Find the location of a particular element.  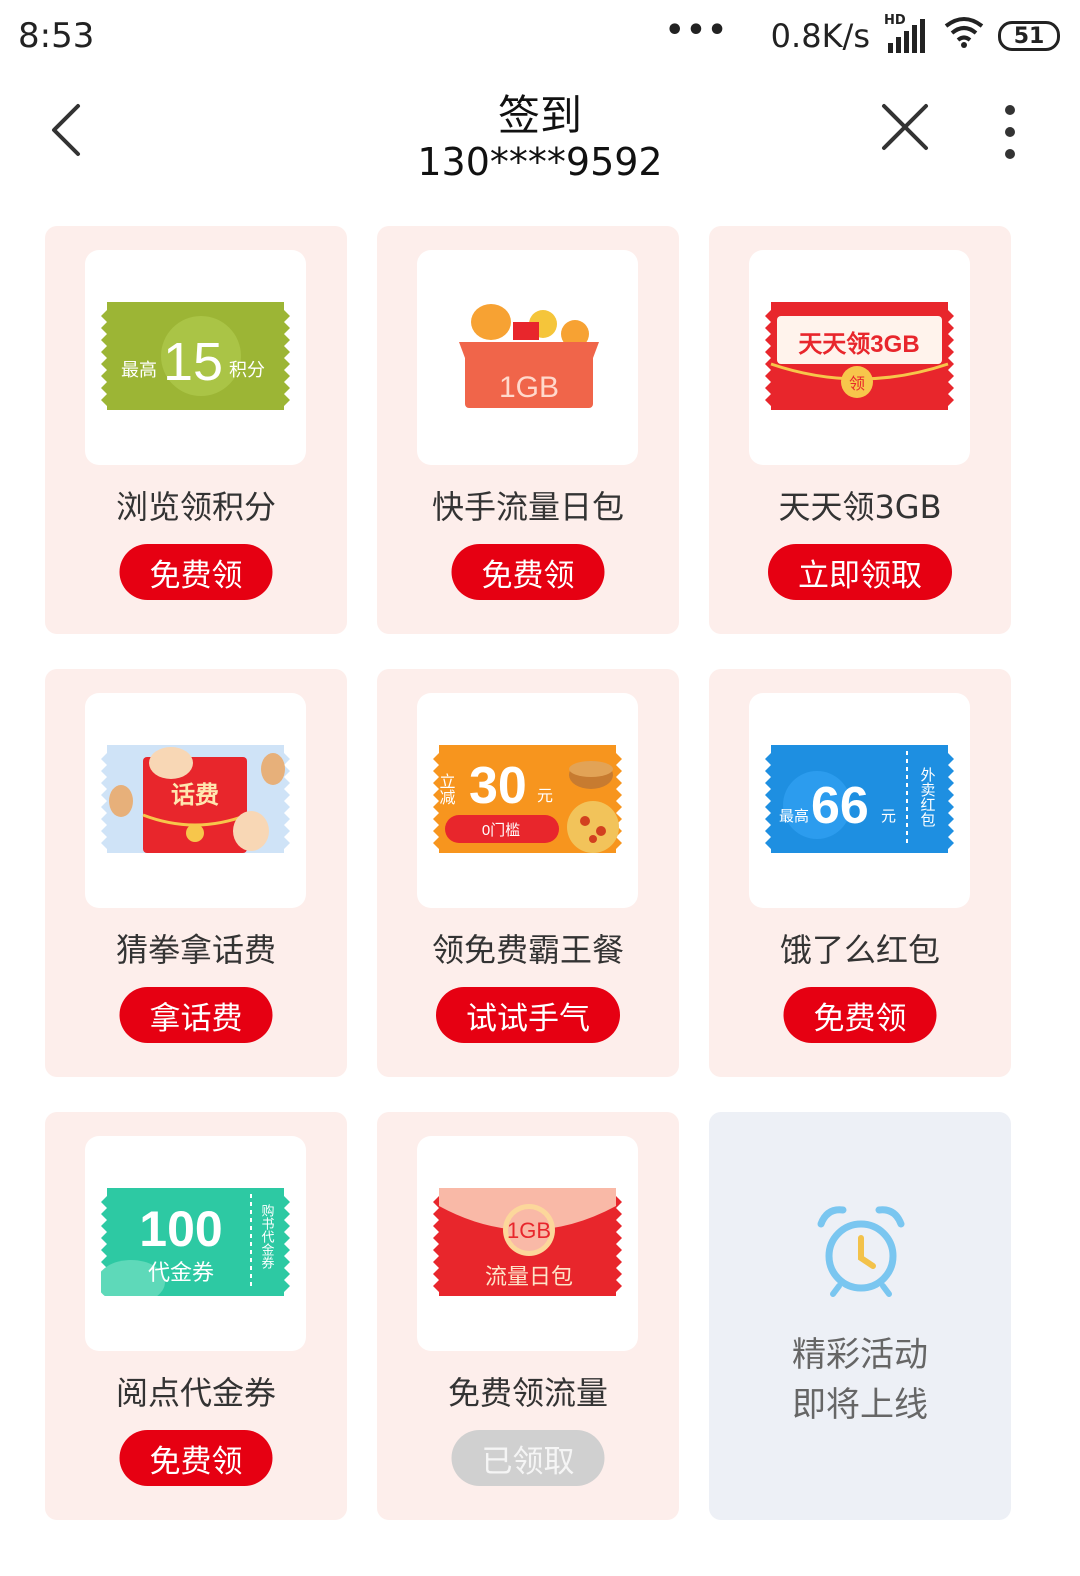

status-indicators: ••• 0.8K/s HD 51 is located at coordinates (862, 35).